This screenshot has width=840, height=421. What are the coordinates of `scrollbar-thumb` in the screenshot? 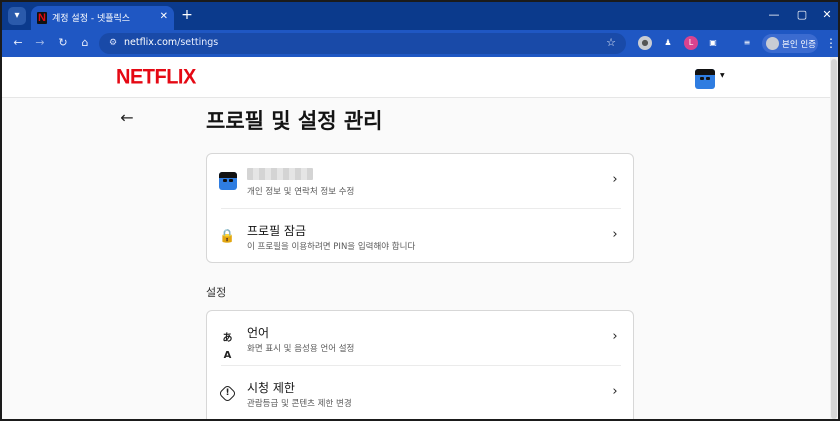 It's located at (834, 239).